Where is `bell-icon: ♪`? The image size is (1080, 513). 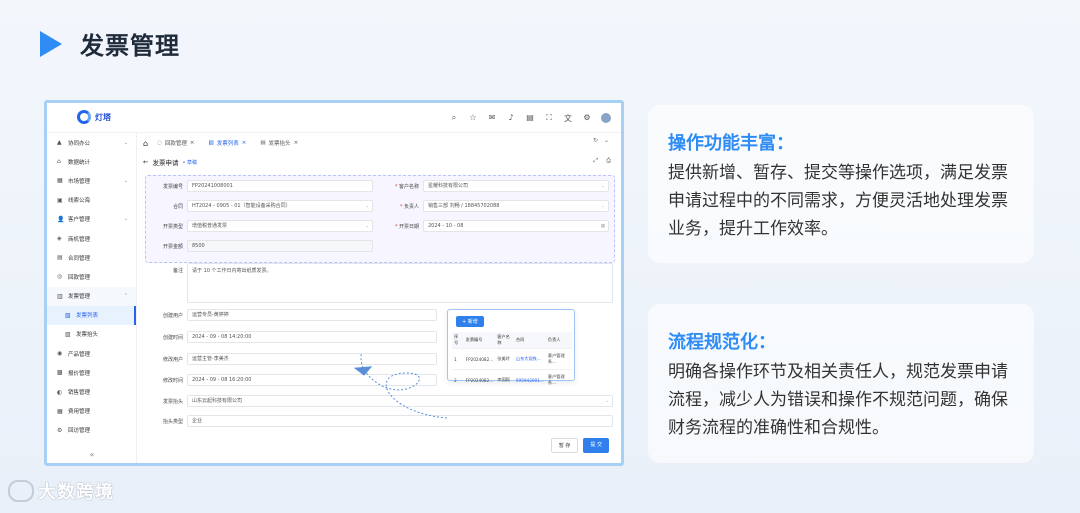
bell-icon: ♪ is located at coordinates (511, 118).